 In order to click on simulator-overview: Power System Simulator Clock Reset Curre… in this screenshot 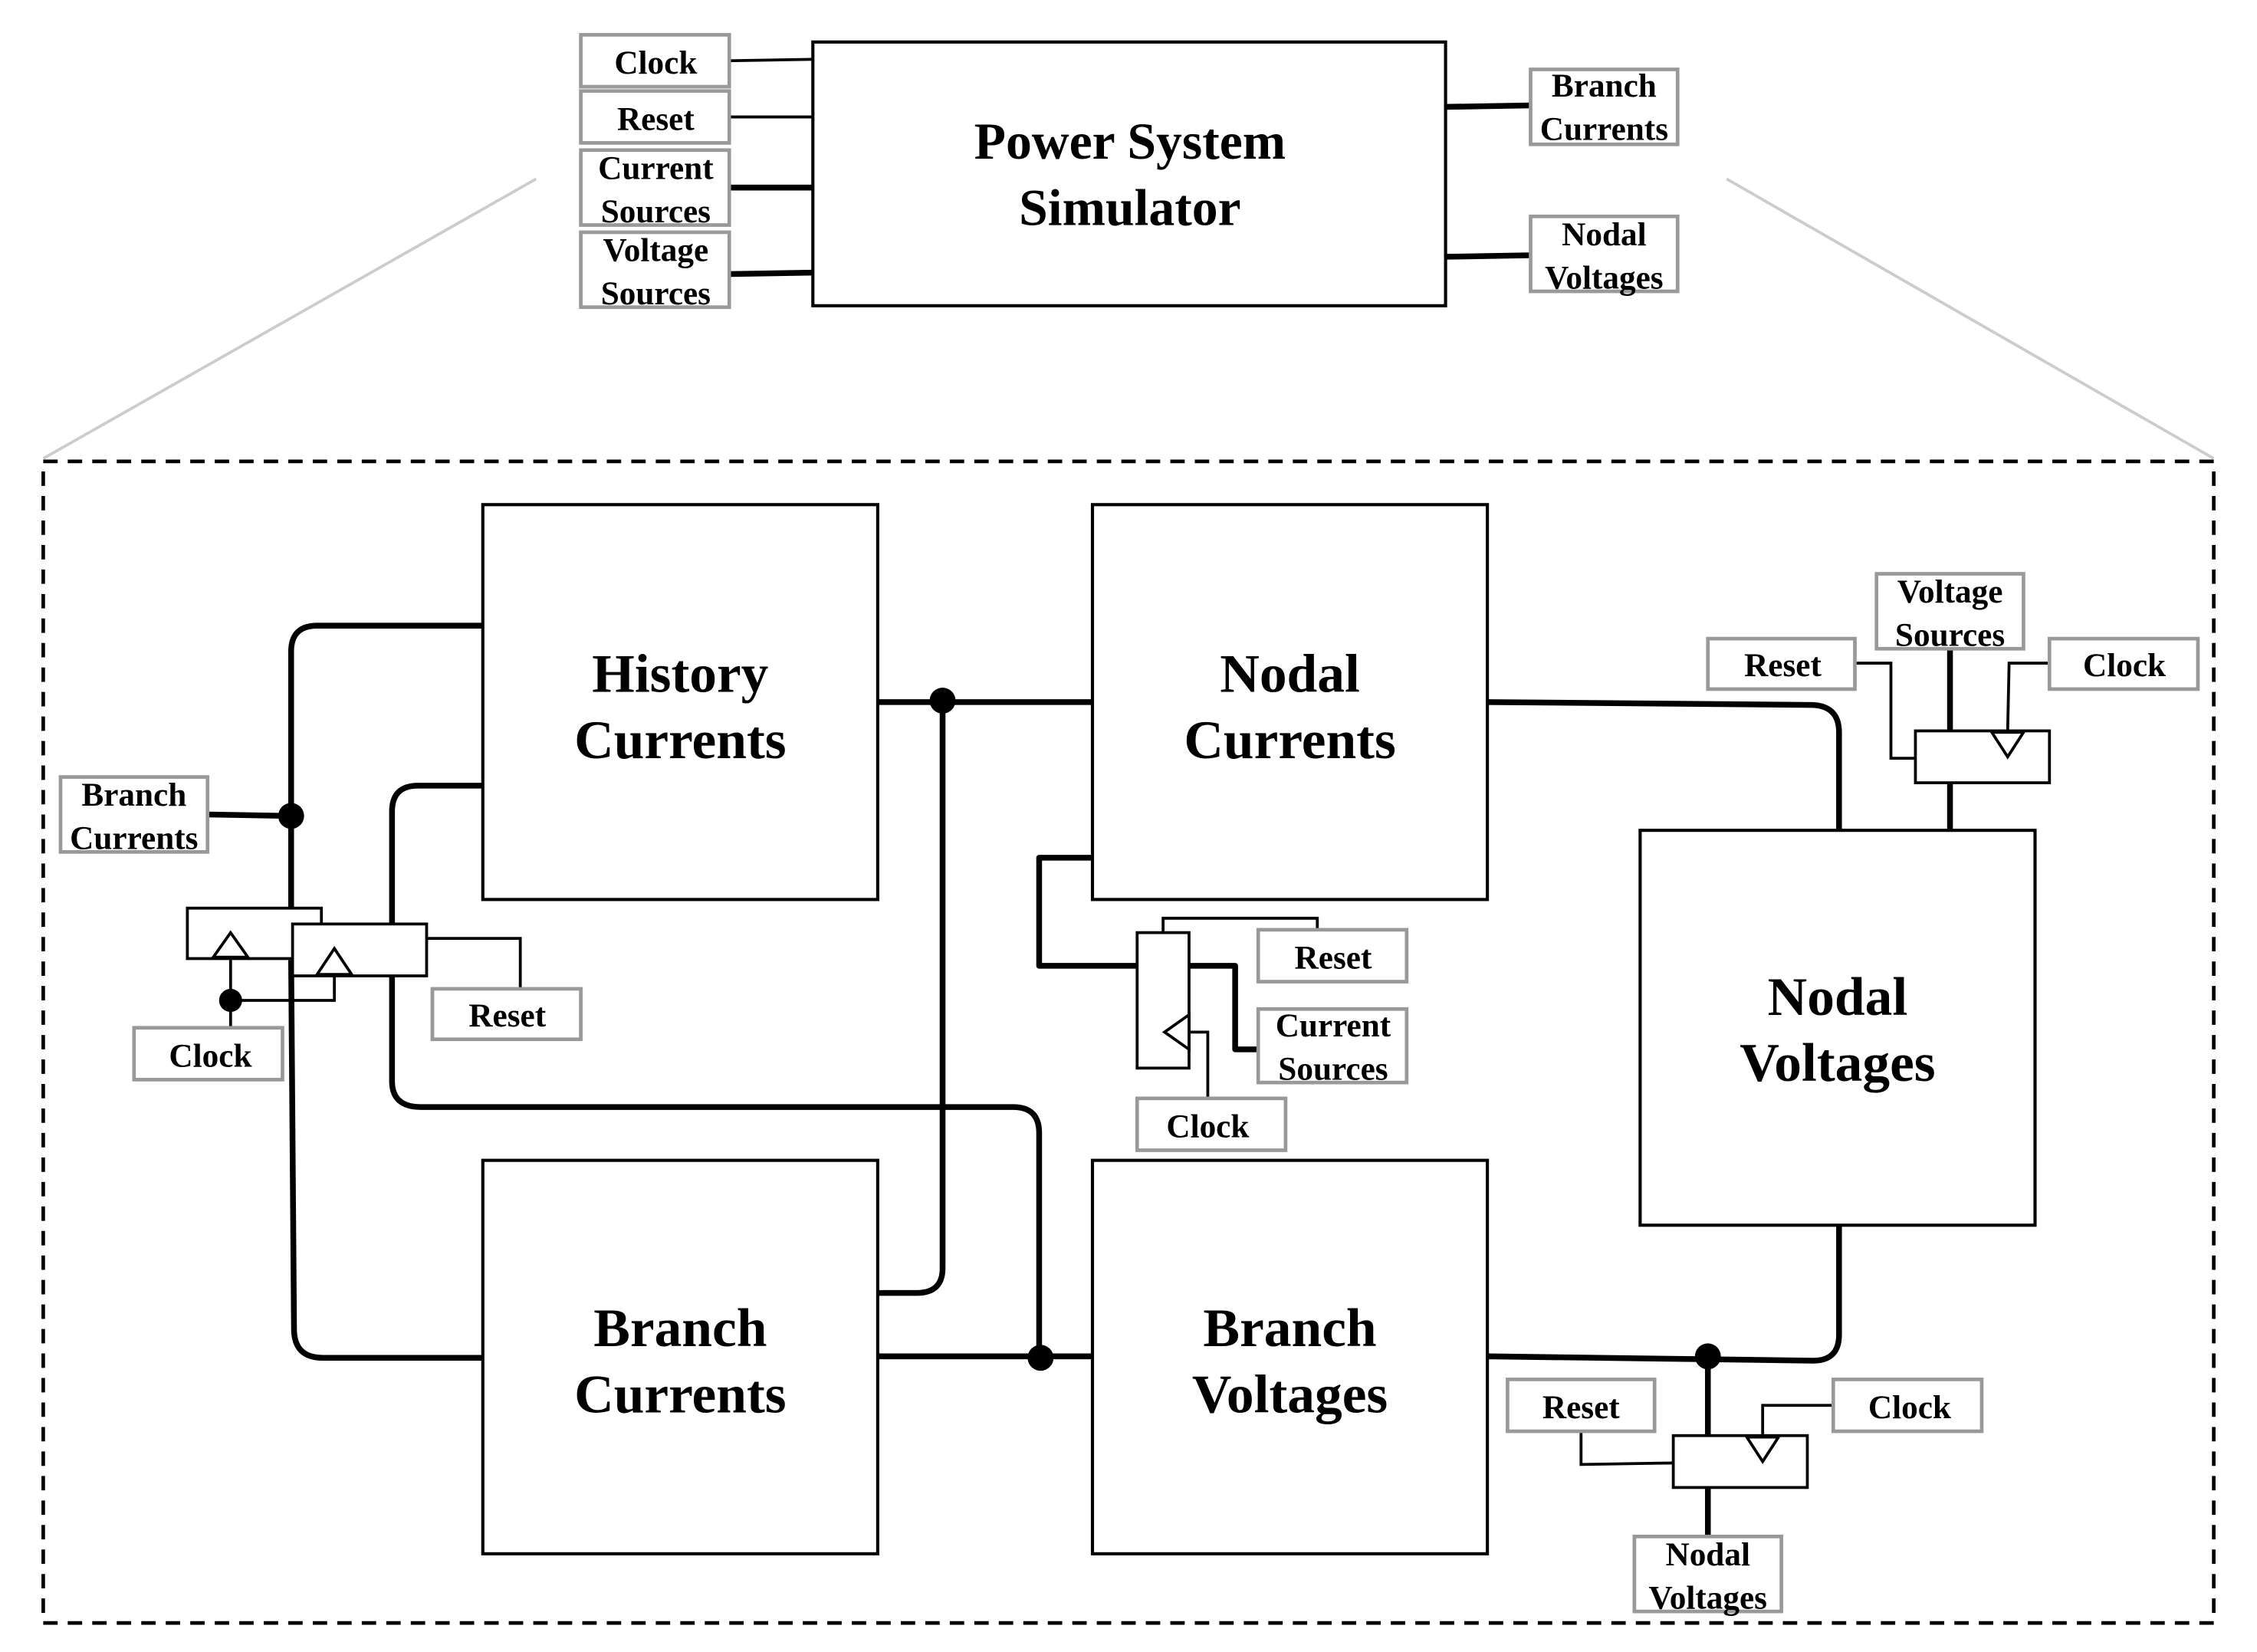, I will do `click(1130, 172)`.